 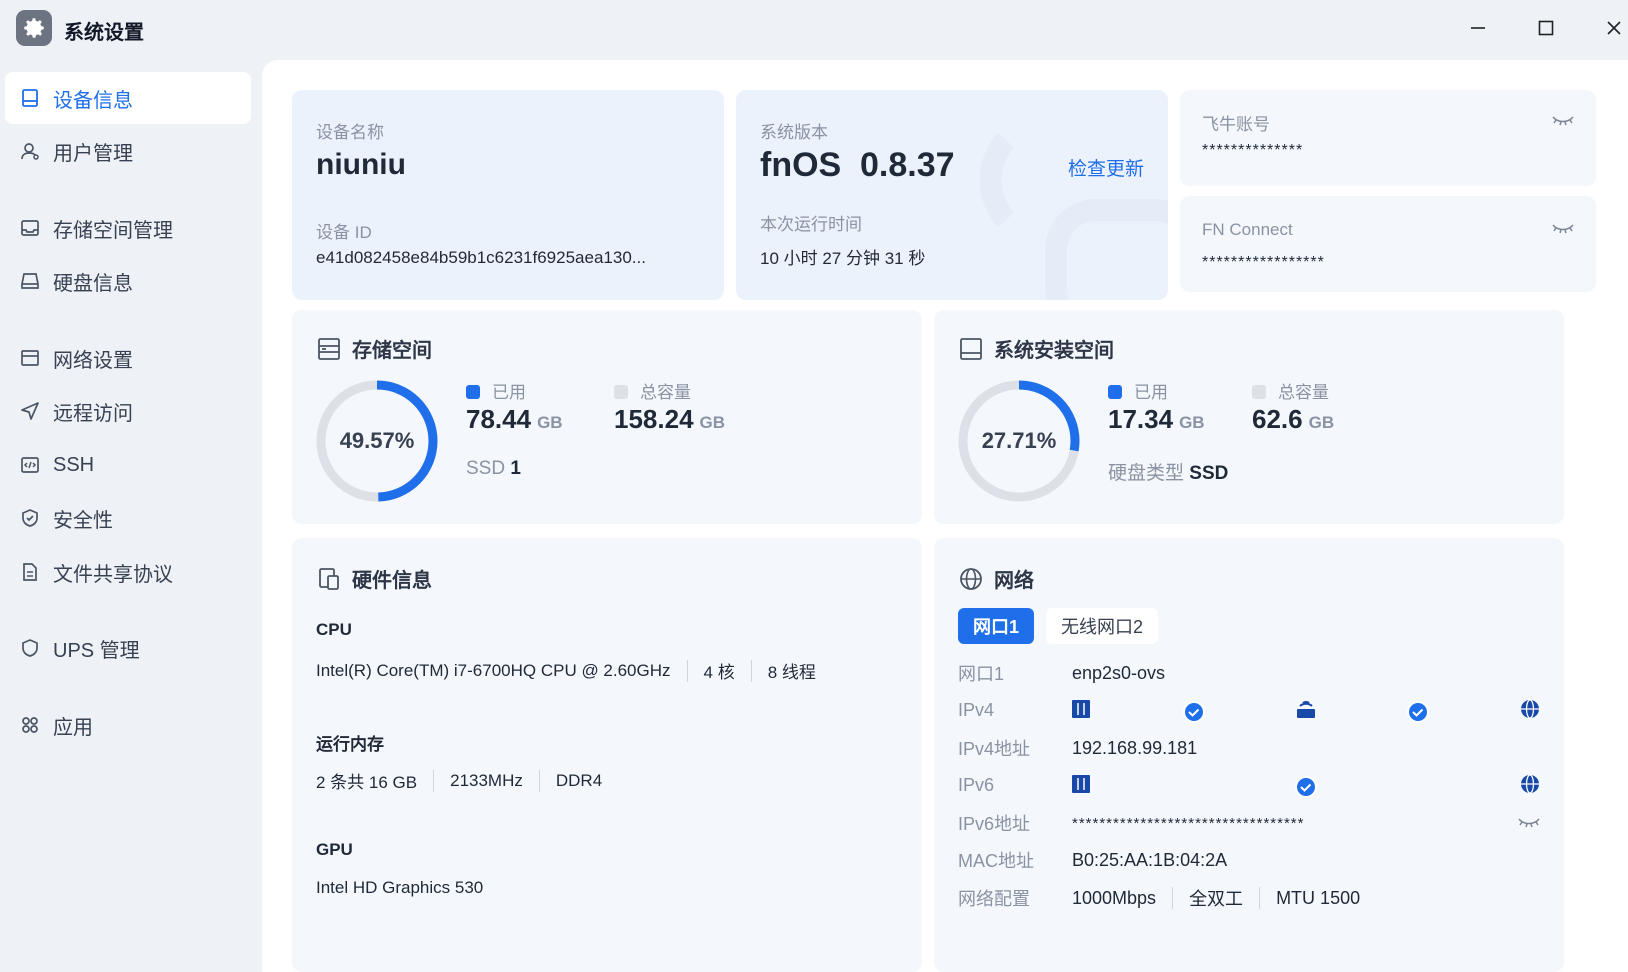 What do you see at coordinates (1141, 419) in the screenshot?
I see `sysinstall-used-number: 17.34` at bounding box center [1141, 419].